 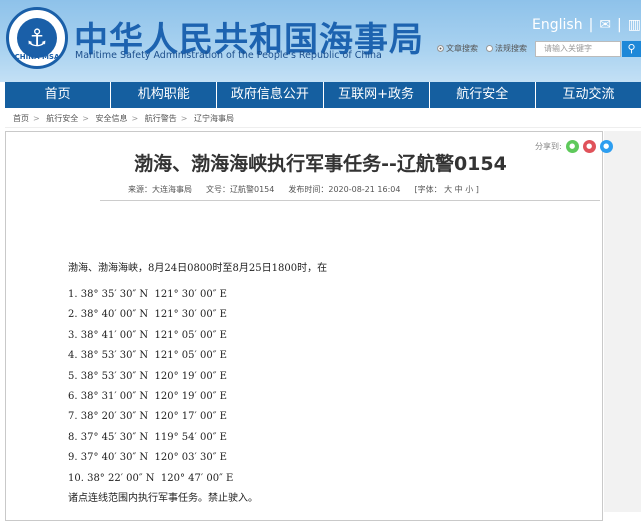 I want to click on search-option-laws: 法规搜索, so click(x=506, y=48).